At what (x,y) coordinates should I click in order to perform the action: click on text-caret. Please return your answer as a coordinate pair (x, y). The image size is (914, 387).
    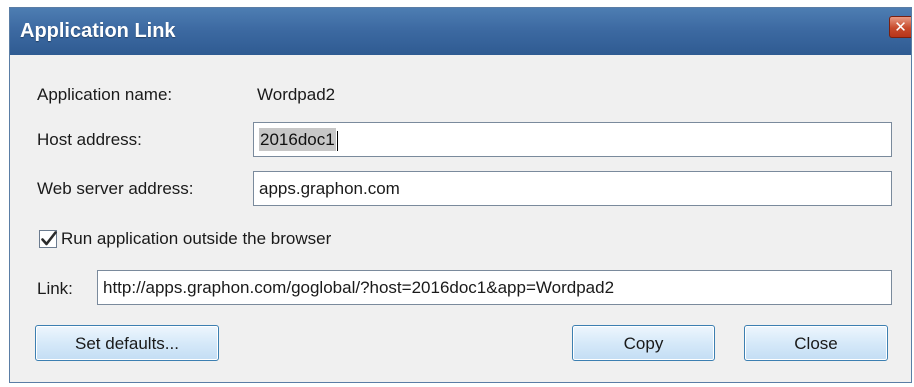
    Looking at the image, I should click on (337, 140).